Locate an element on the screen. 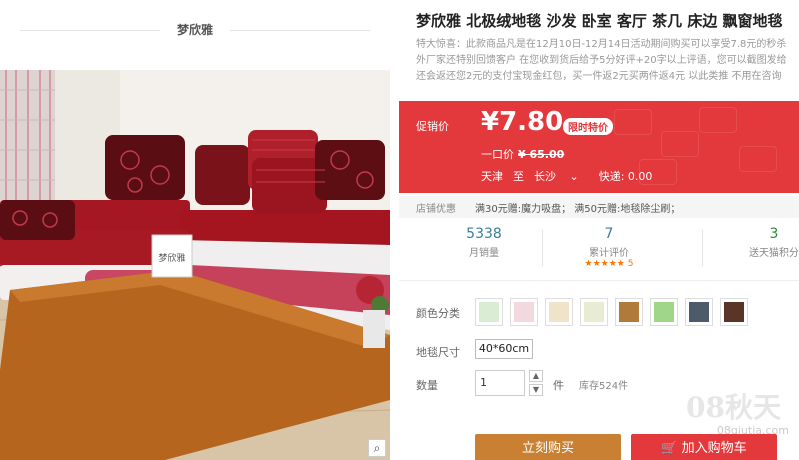 The height and width of the screenshot is (460, 799). shop-promo-label: 店铺优惠 is located at coordinates (436, 209).